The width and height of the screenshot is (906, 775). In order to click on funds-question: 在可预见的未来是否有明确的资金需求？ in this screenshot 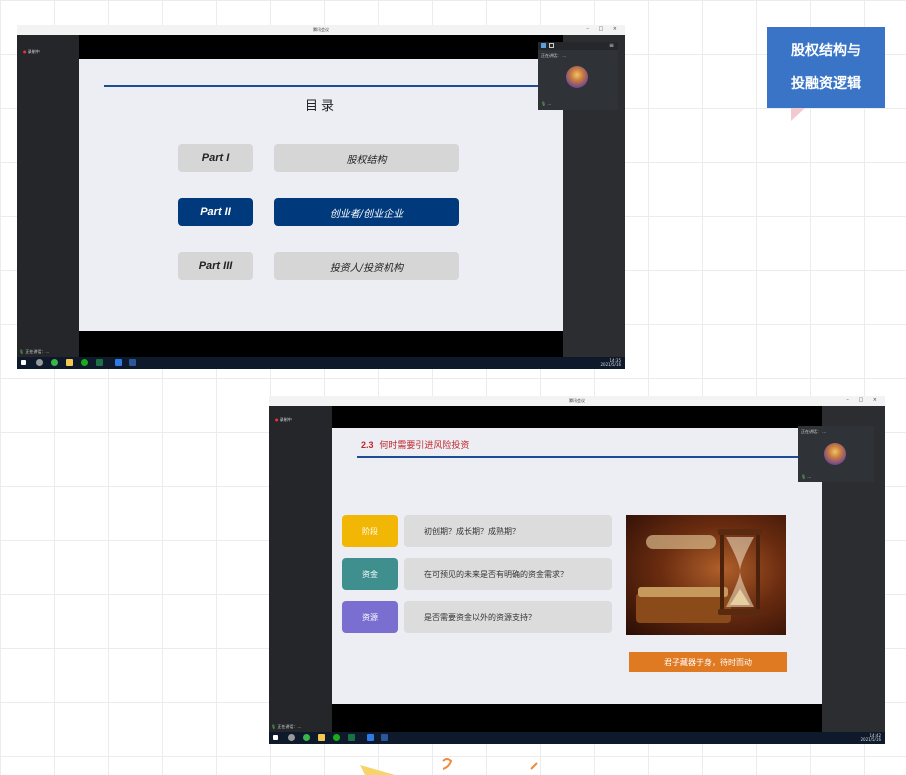, I will do `click(508, 574)`.